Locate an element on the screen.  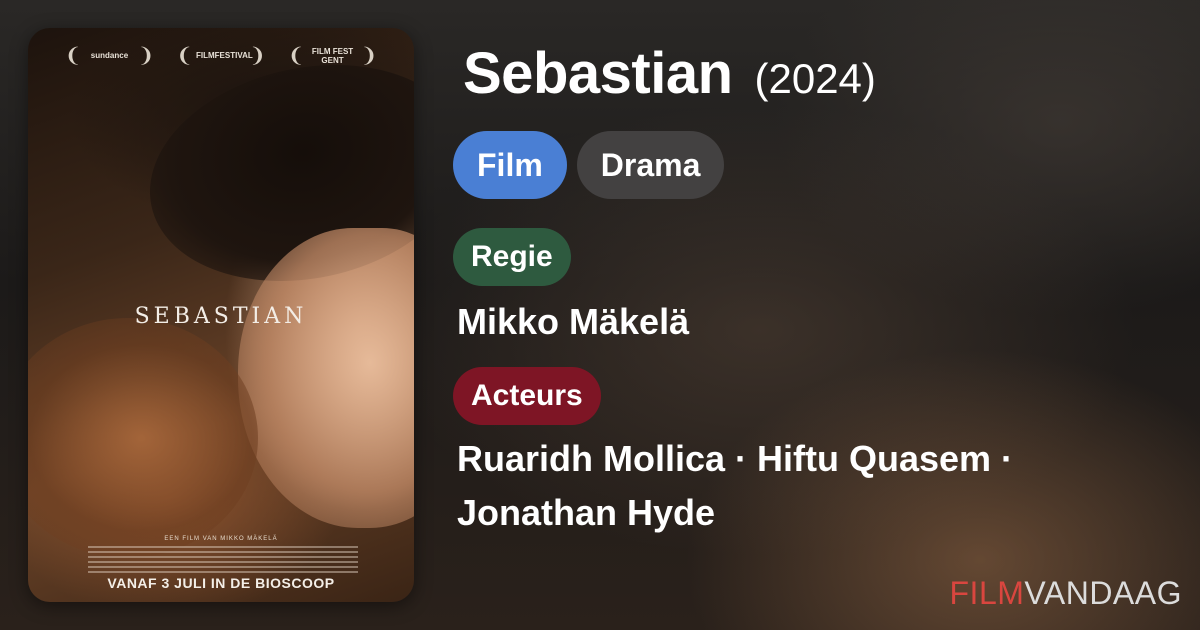
festival-laurel: ❨ sundance ❩ is located at coordinates (110, 56).